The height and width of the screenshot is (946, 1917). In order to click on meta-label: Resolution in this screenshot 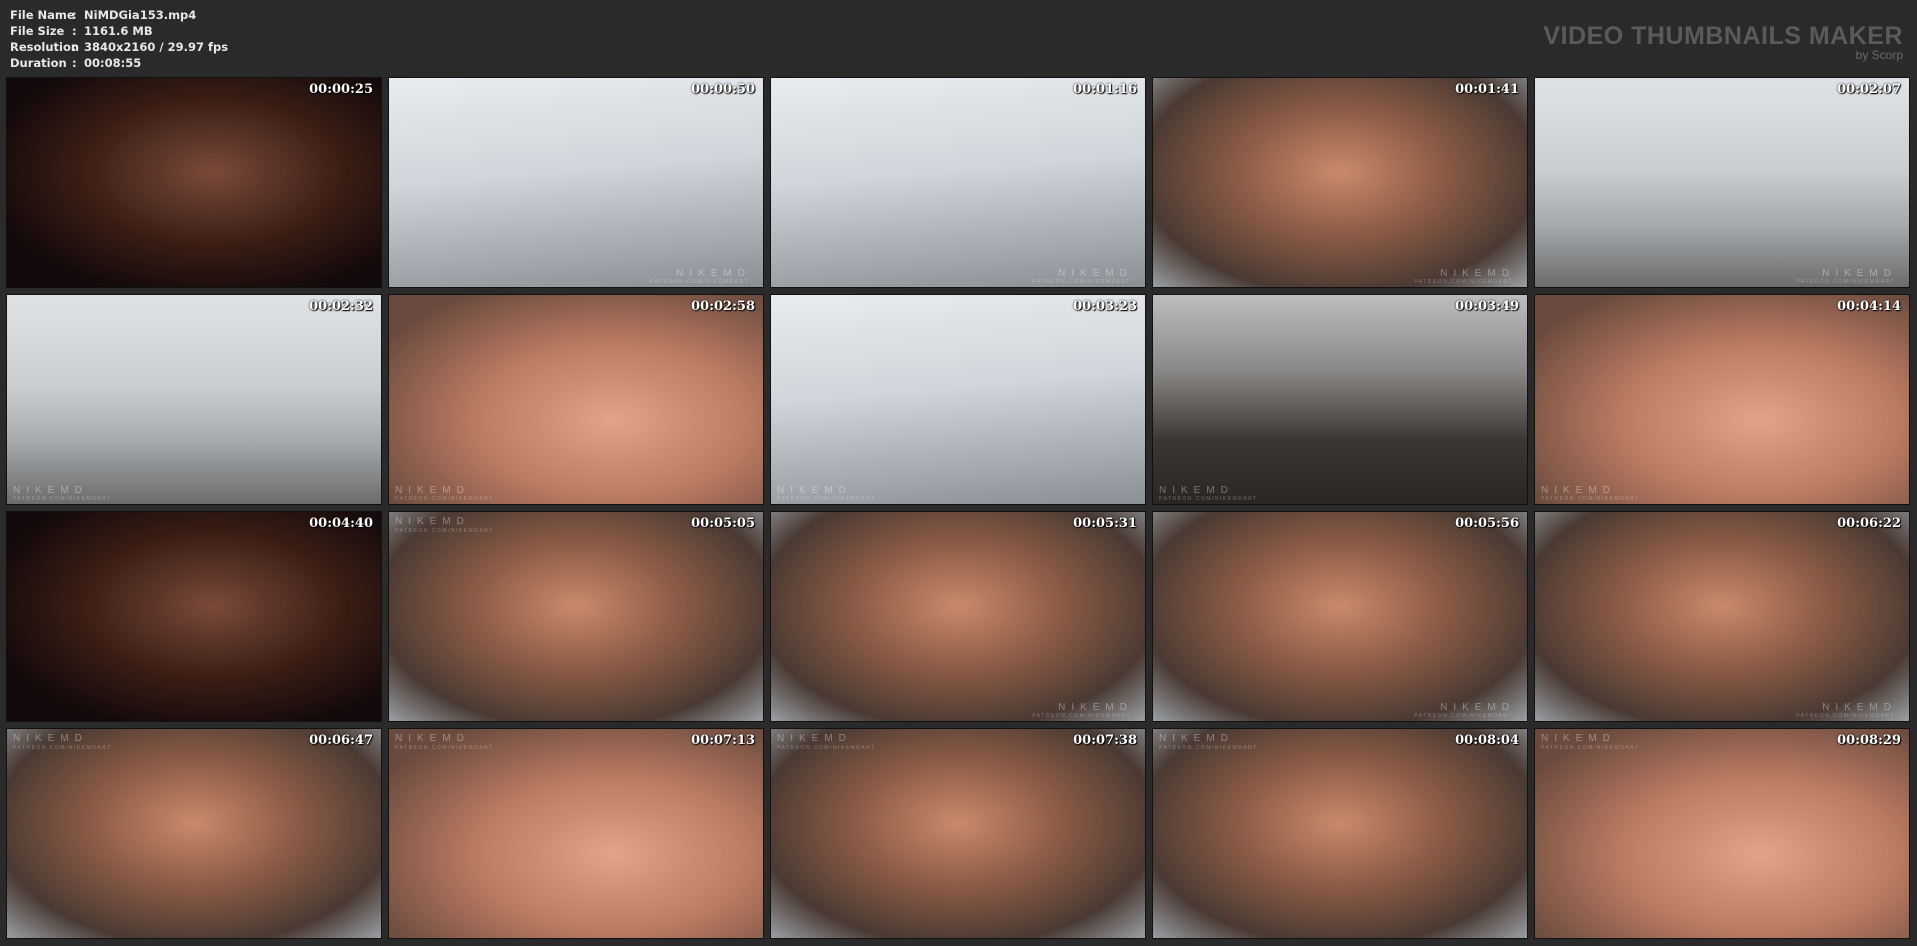, I will do `click(45, 47)`.